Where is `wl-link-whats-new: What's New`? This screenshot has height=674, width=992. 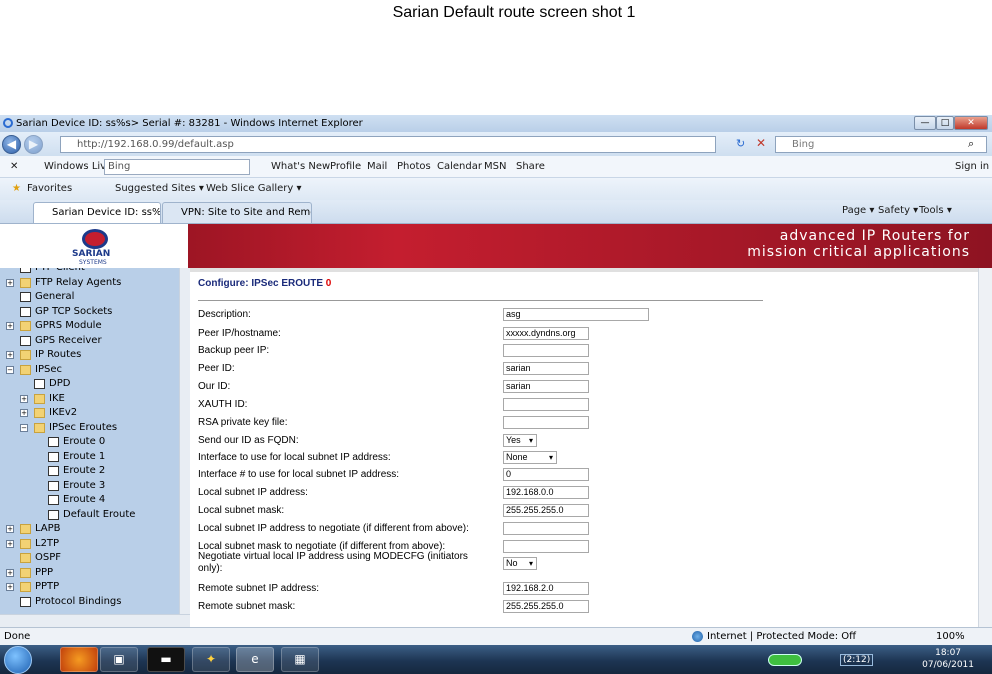 wl-link-whats-new: What's New is located at coordinates (300, 166).